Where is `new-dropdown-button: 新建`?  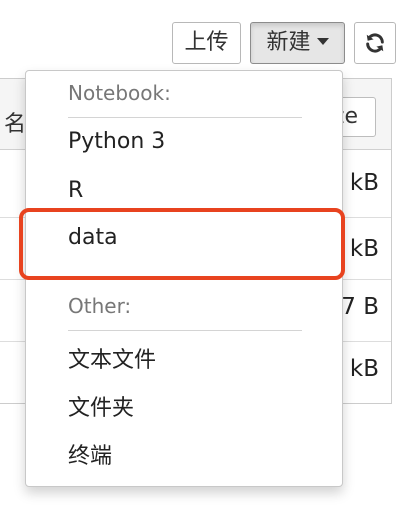
new-dropdown-button: 新建 is located at coordinates (297, 43).